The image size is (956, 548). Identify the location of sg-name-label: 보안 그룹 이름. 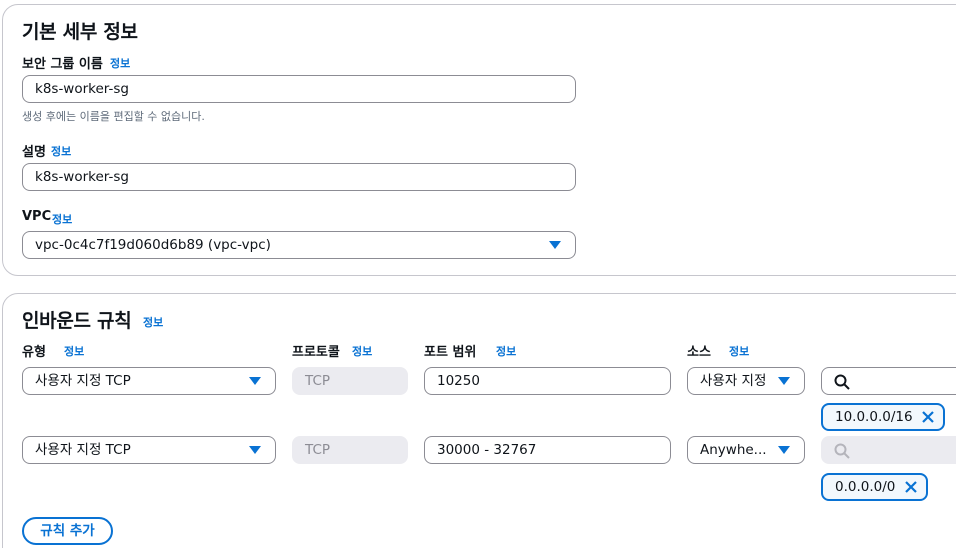
(62, 64).